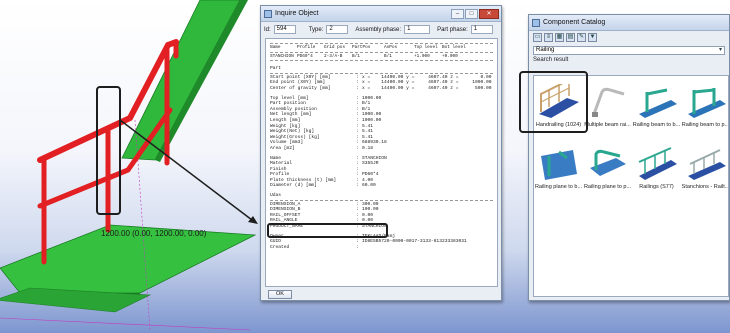 This screenshot has height=333, width=730. What do you see at coordinates (536, 22) in the screenshot?
I see `catalog-window-icon` at bounding box center [536, 22].